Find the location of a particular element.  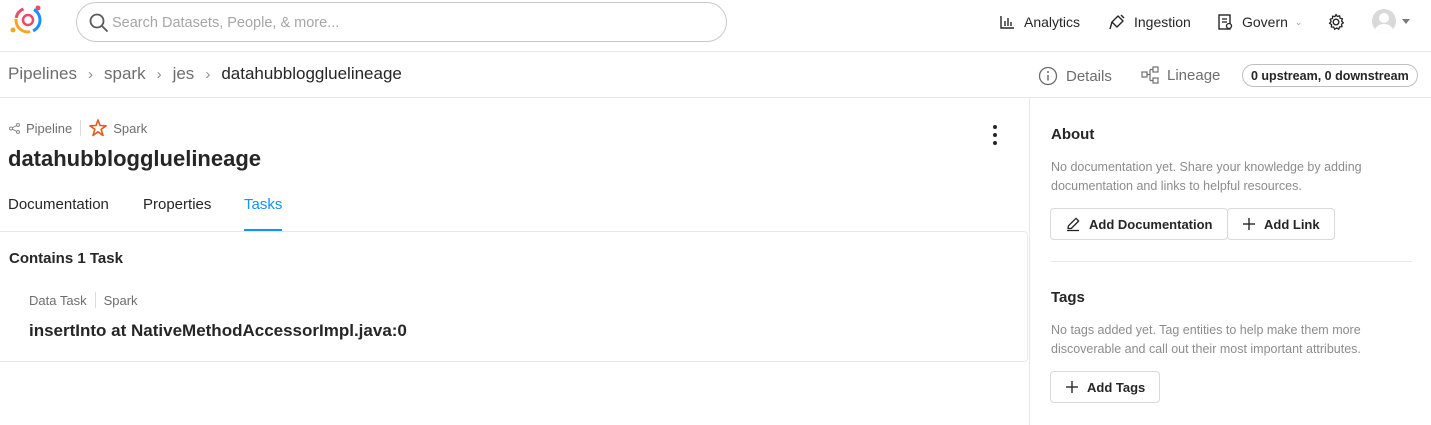

pipeline-icon is located at coordinates (14, 128).